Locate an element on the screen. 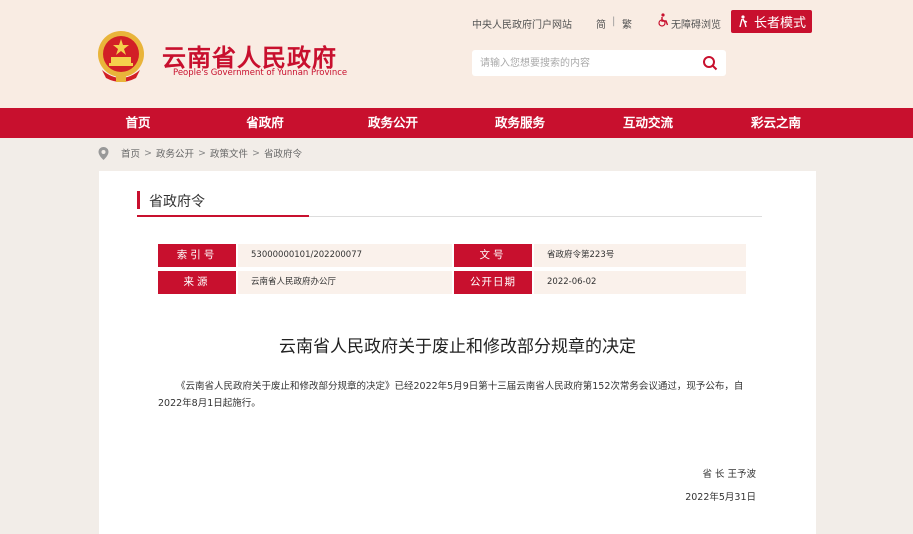 The height and width of the screenshot is (534, 913). nav-home: 首页 is located at coordinates (137, 123).